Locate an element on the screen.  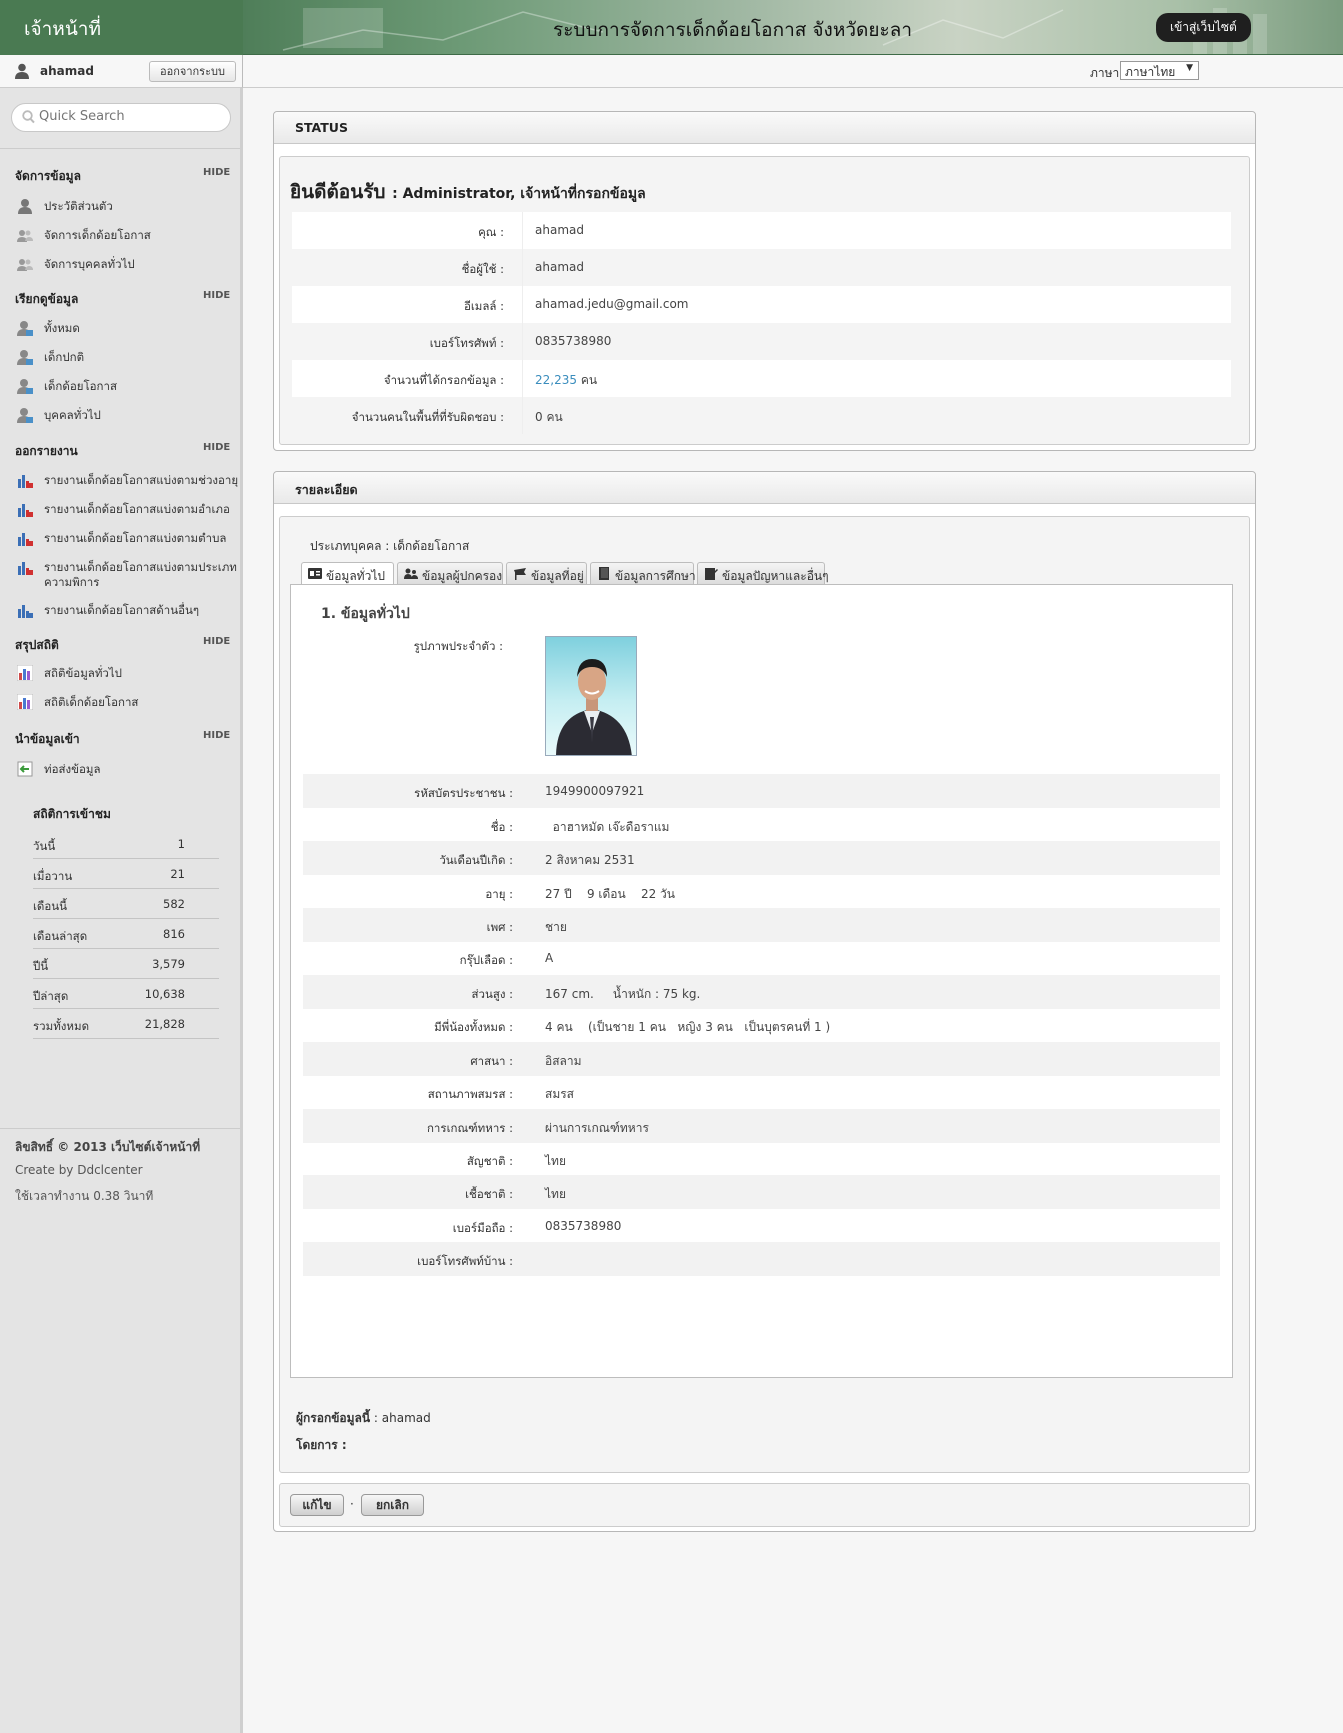
stat-label: รวมทั้งหมด is located at coordinates (61, 1026).